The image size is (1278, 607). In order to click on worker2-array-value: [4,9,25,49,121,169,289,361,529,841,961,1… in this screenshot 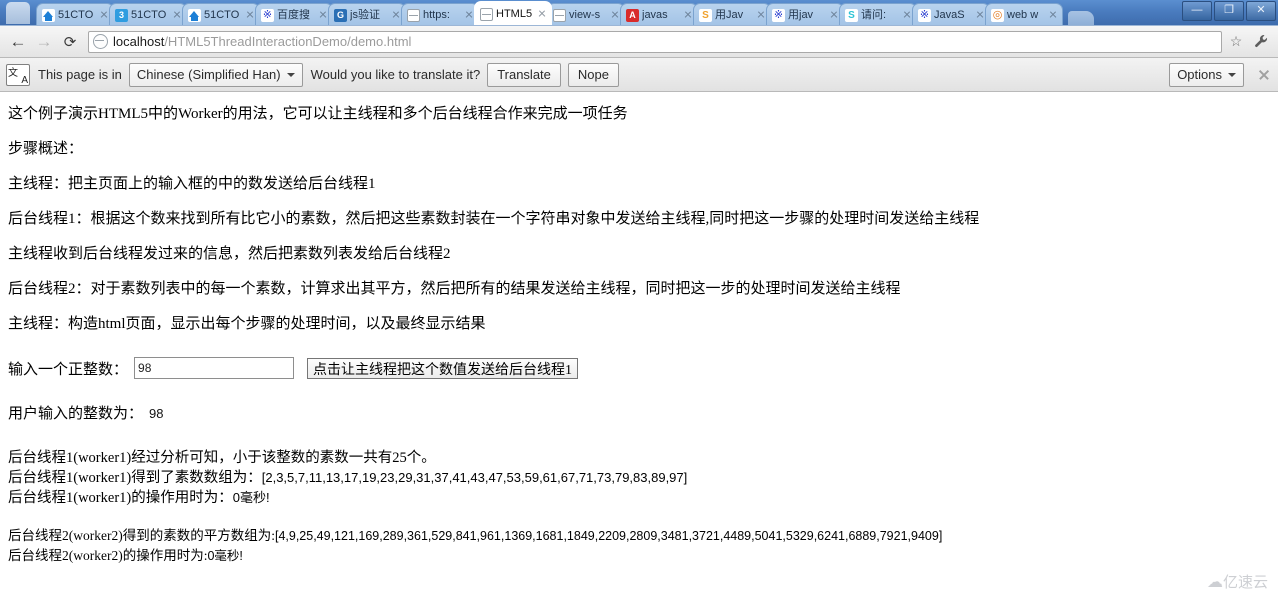, I will do `click(608, 536)`.